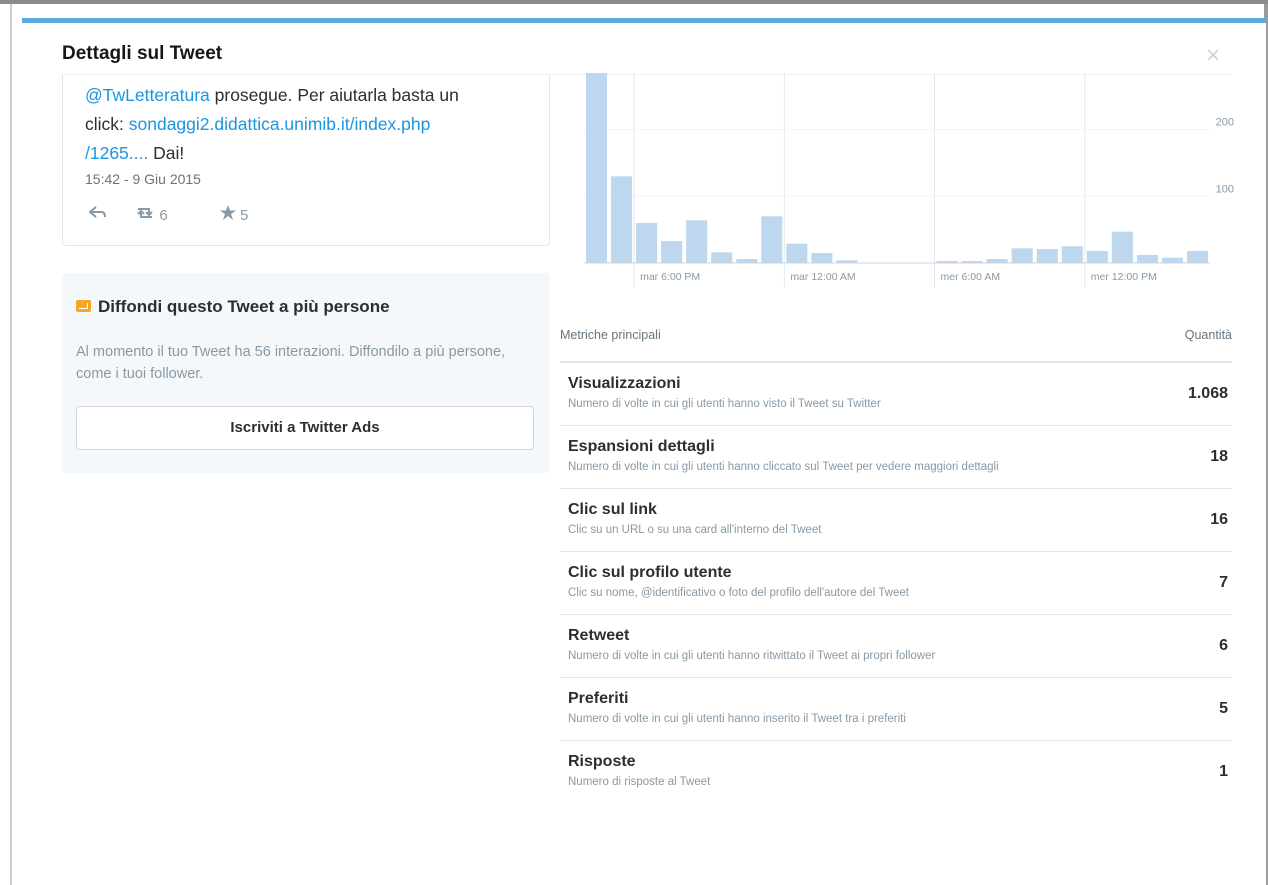  Describe the element at coordinates (599, 635) in the screenshot. I see `metric-name: Retweet` at that location.